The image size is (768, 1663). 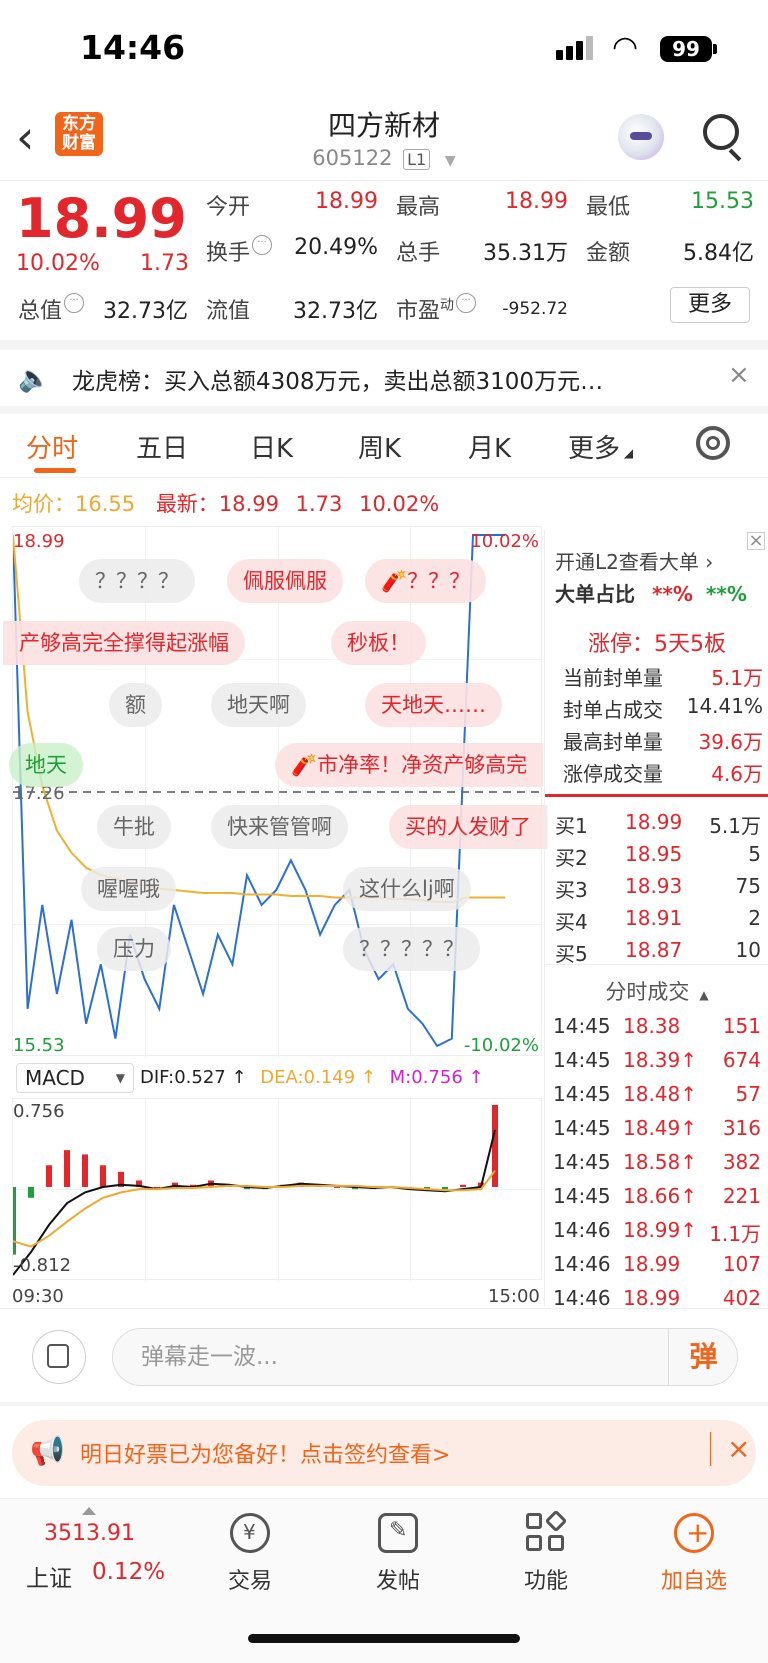 I want to click on change-value: 1.73, so click(x=164, y=263).